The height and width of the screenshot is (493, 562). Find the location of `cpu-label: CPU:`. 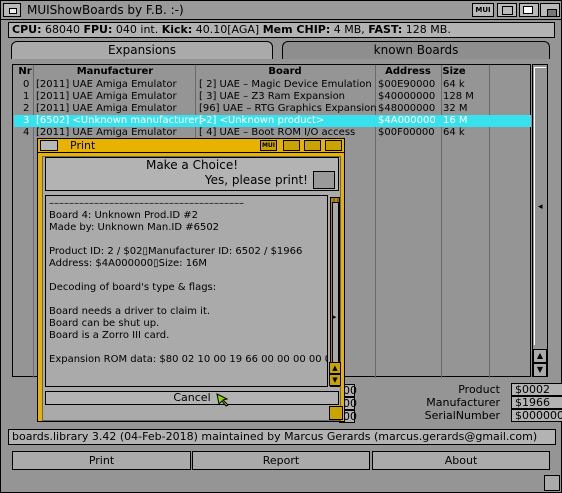

cpu-label: CPU: is located at coordinates (27, 29).